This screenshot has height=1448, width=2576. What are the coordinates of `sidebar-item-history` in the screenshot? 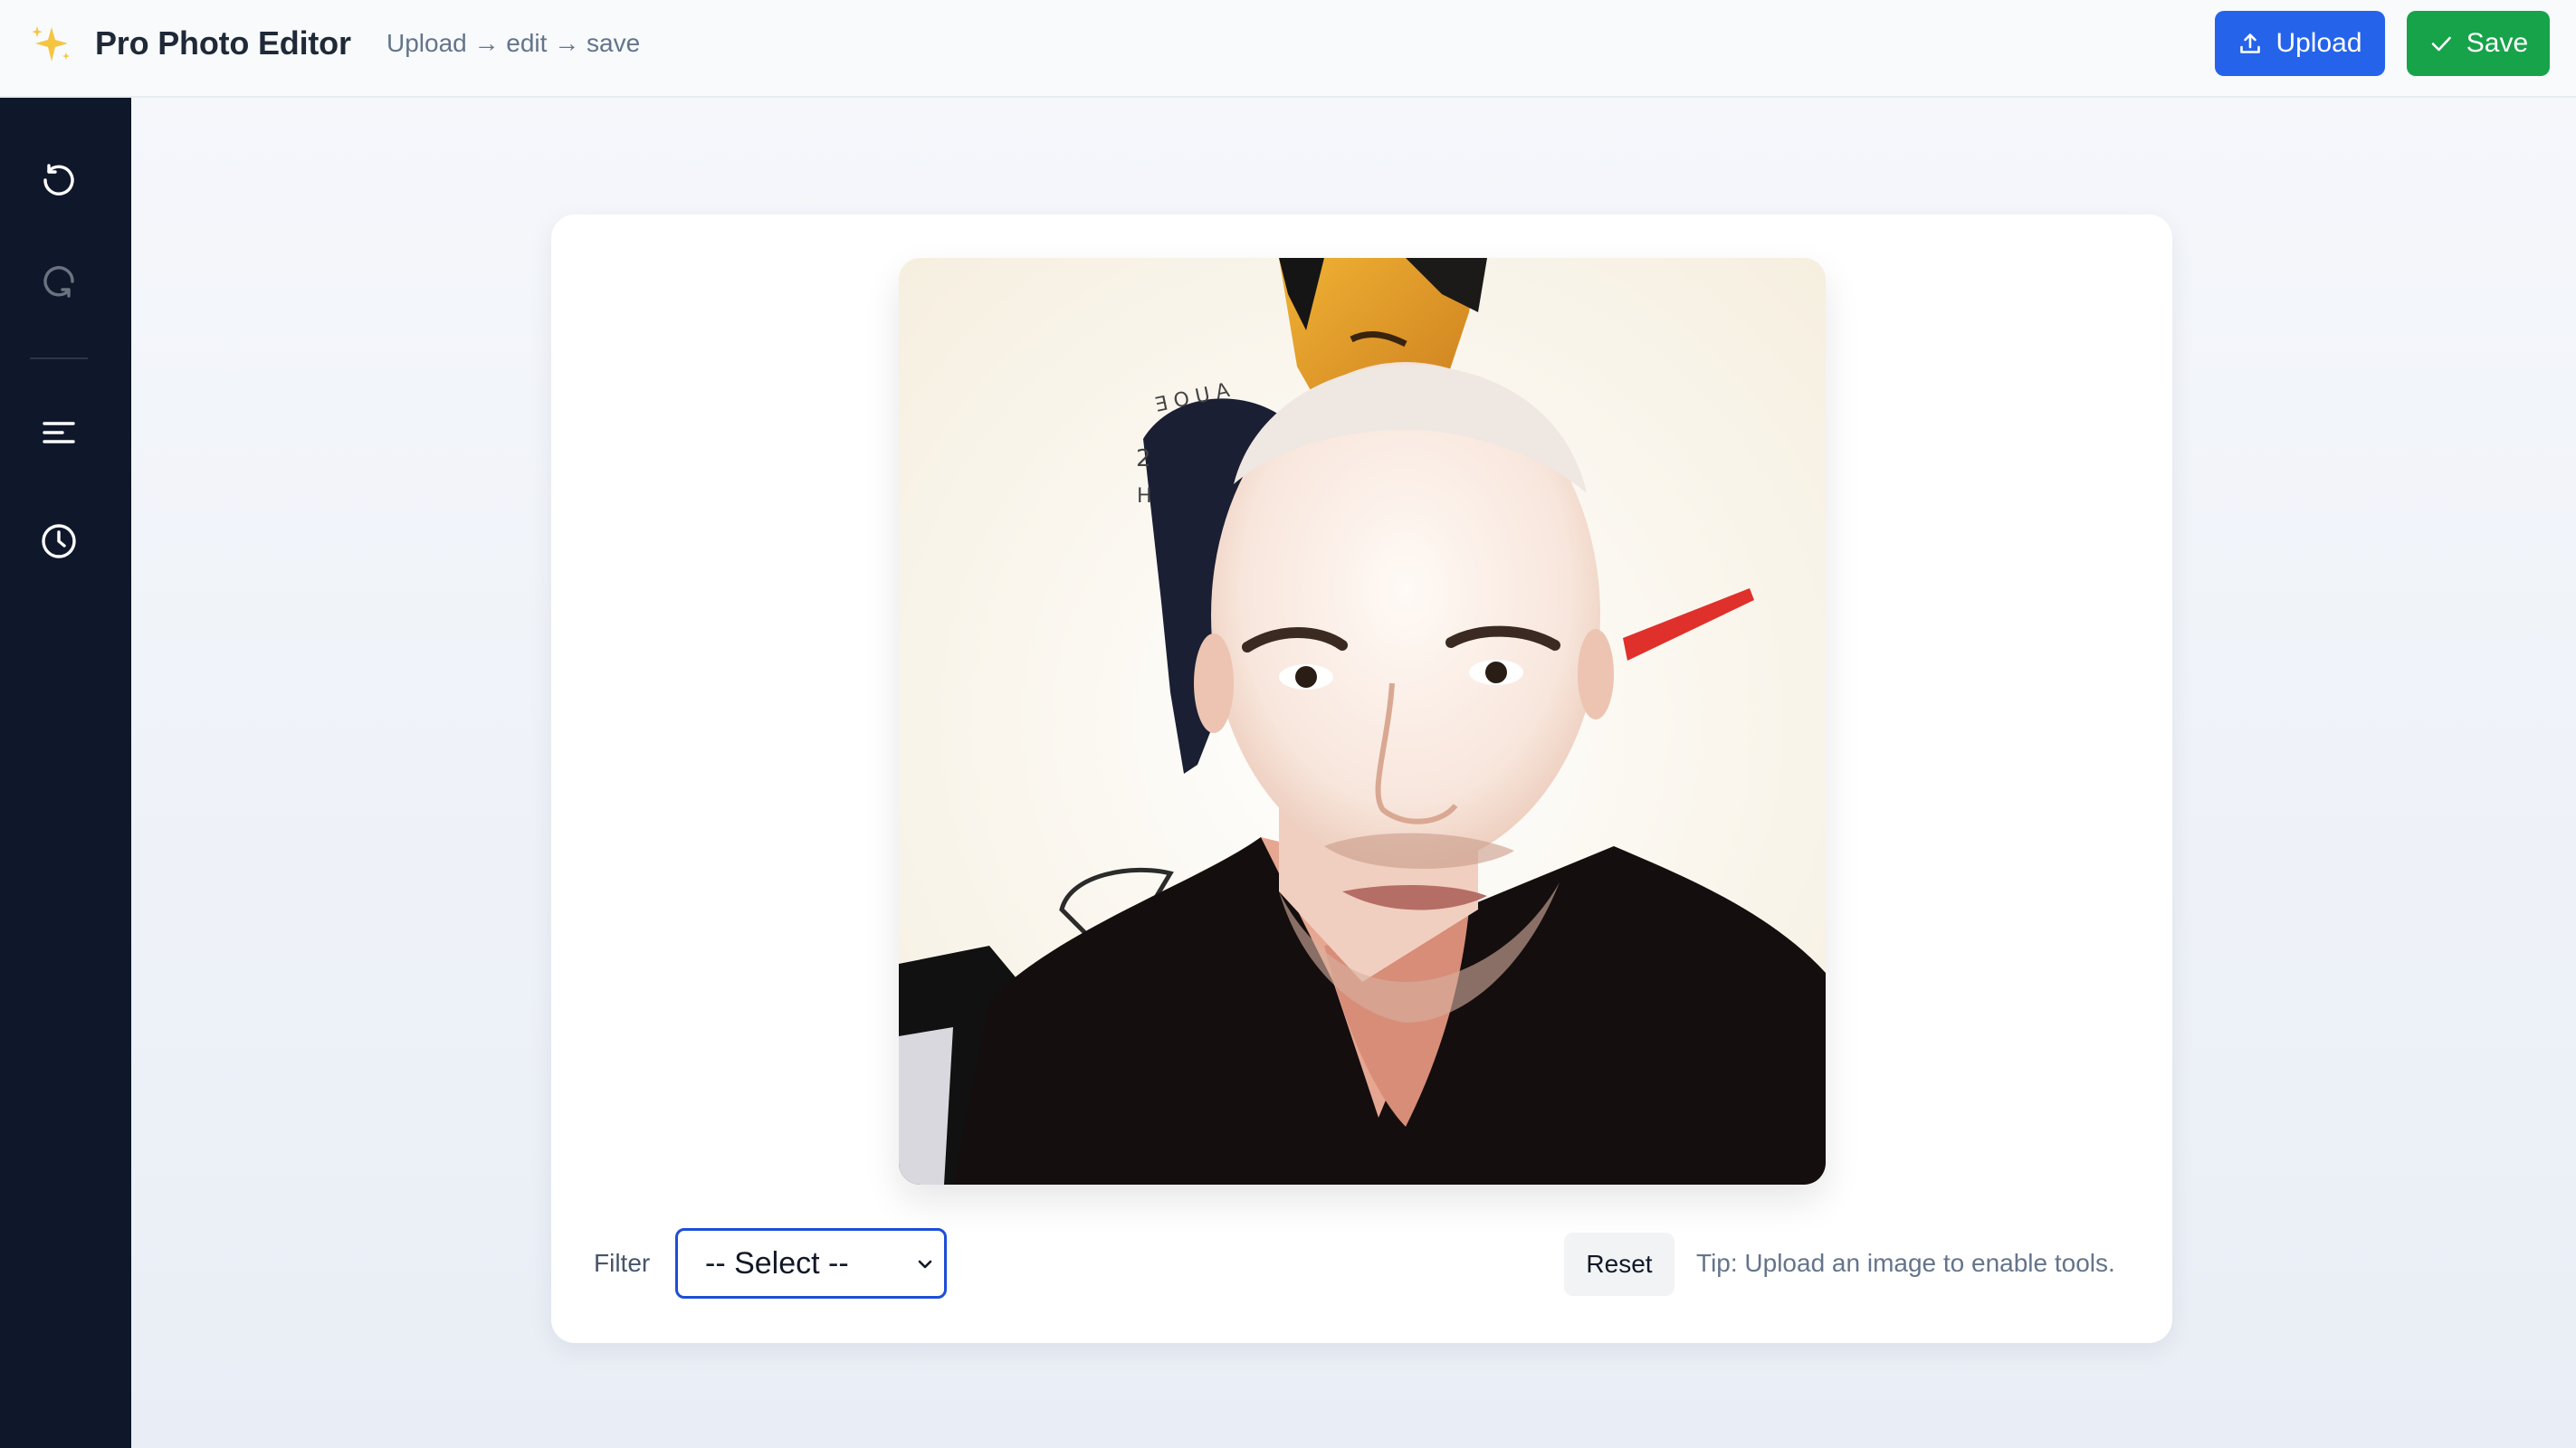 It's located at (59, 541).